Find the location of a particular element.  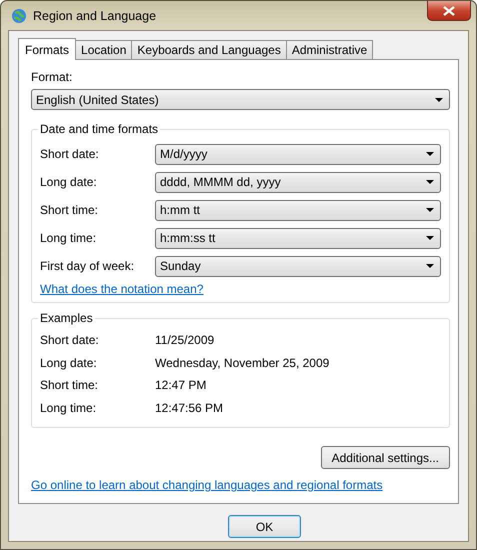

tab: Administrative is located at coordinates (330, 49).